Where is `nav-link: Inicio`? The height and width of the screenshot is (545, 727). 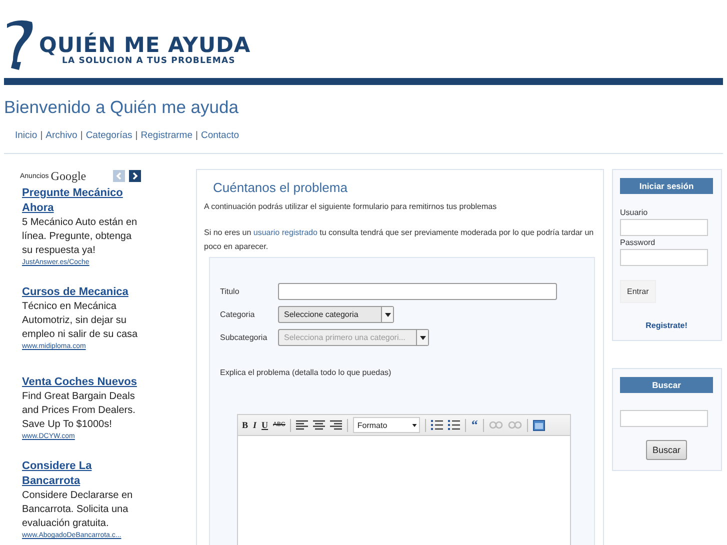
nav-link: Inicio is located at coordinates (26, 135).